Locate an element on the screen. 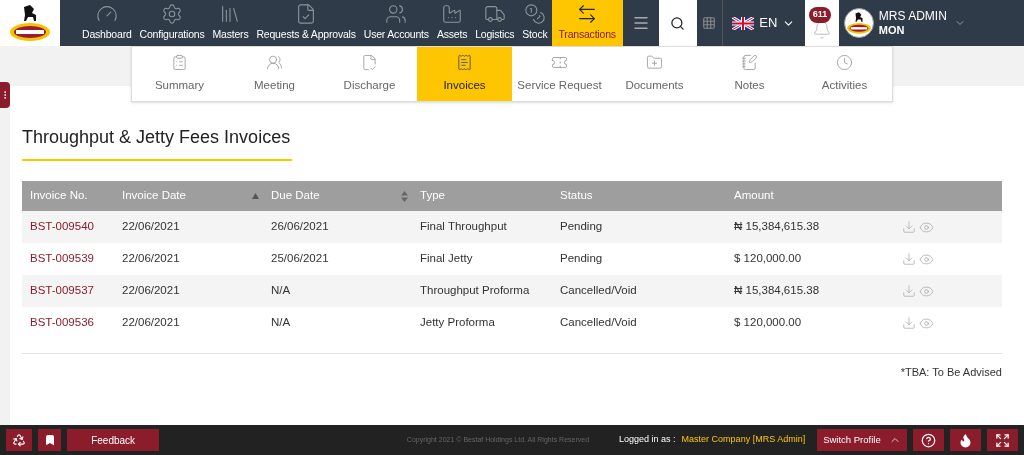 The height and width of the screenshot is (455, 1024). table-cell: 25/06/2021 is located at coordinates (300, 258).